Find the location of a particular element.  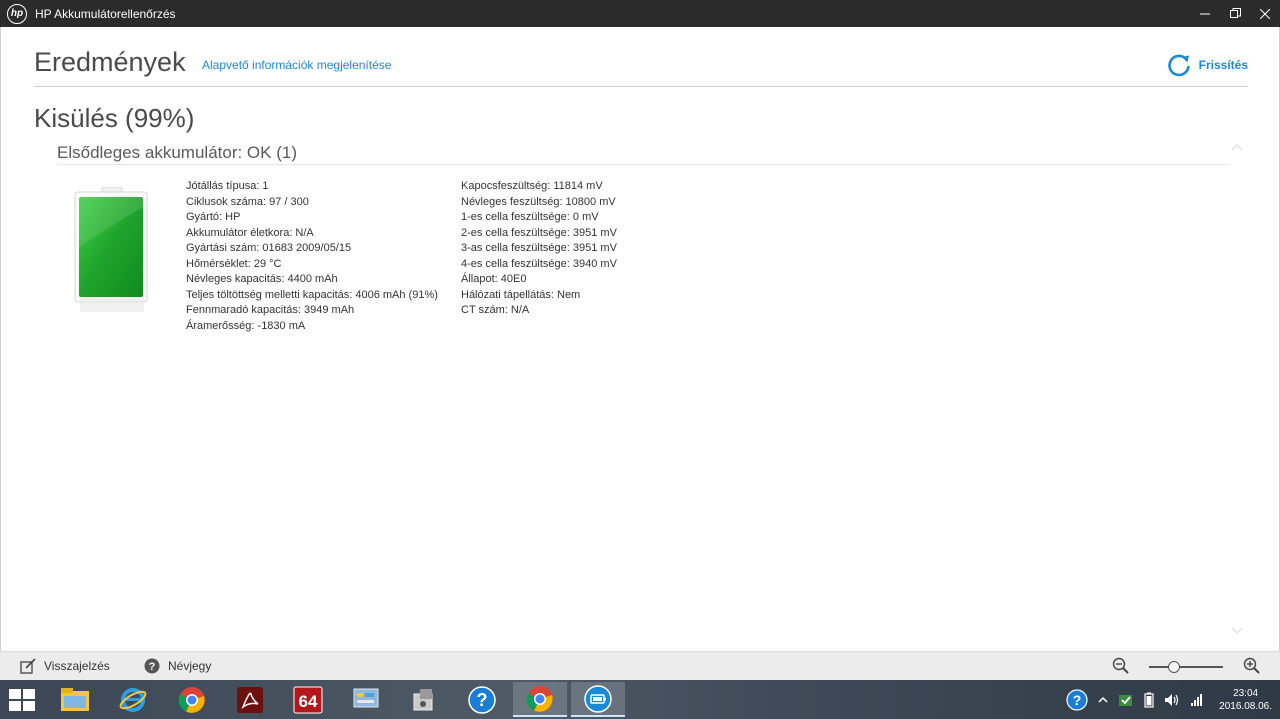

control-panel-icon is located at coordinates (366, 697).